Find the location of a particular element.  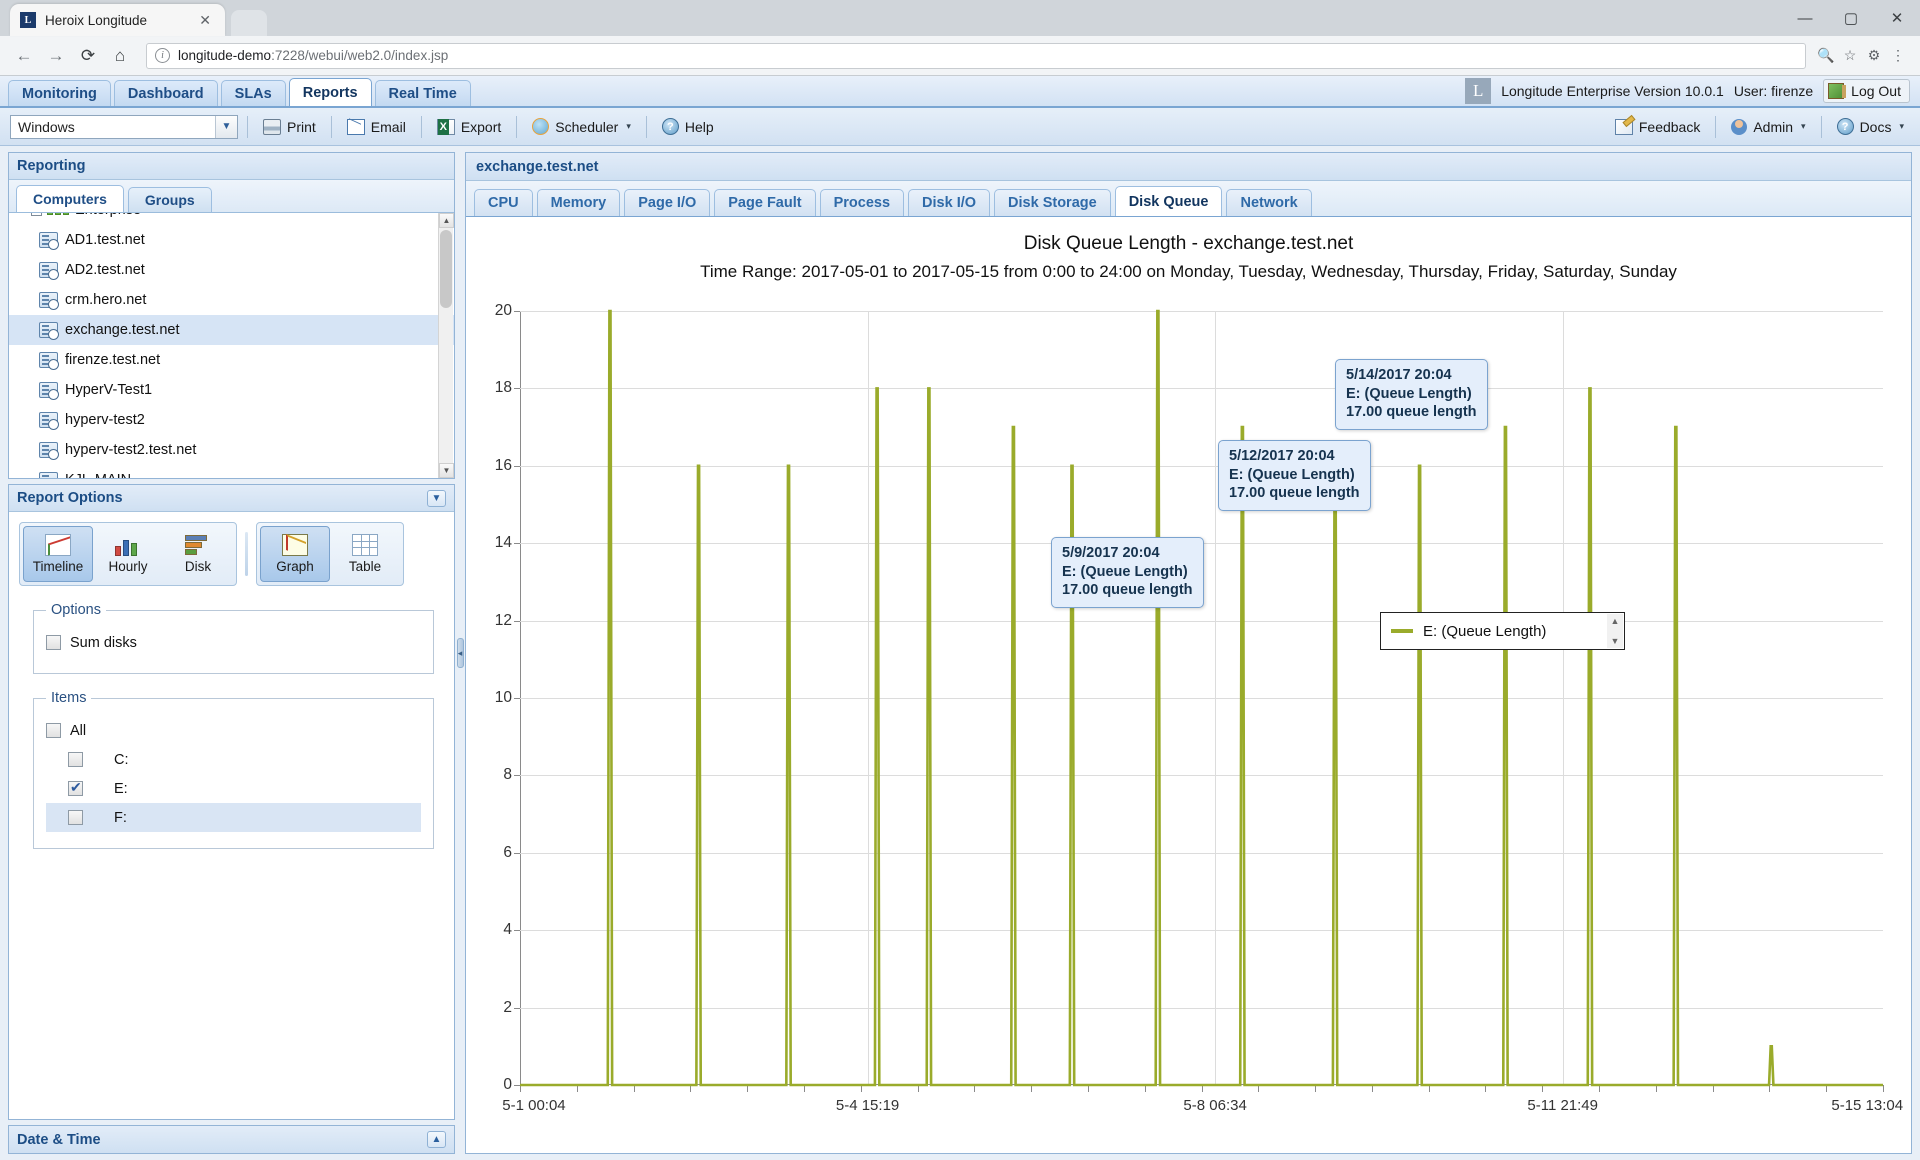

platform-select: Windows ▼ is located at coordinates (124, 126).